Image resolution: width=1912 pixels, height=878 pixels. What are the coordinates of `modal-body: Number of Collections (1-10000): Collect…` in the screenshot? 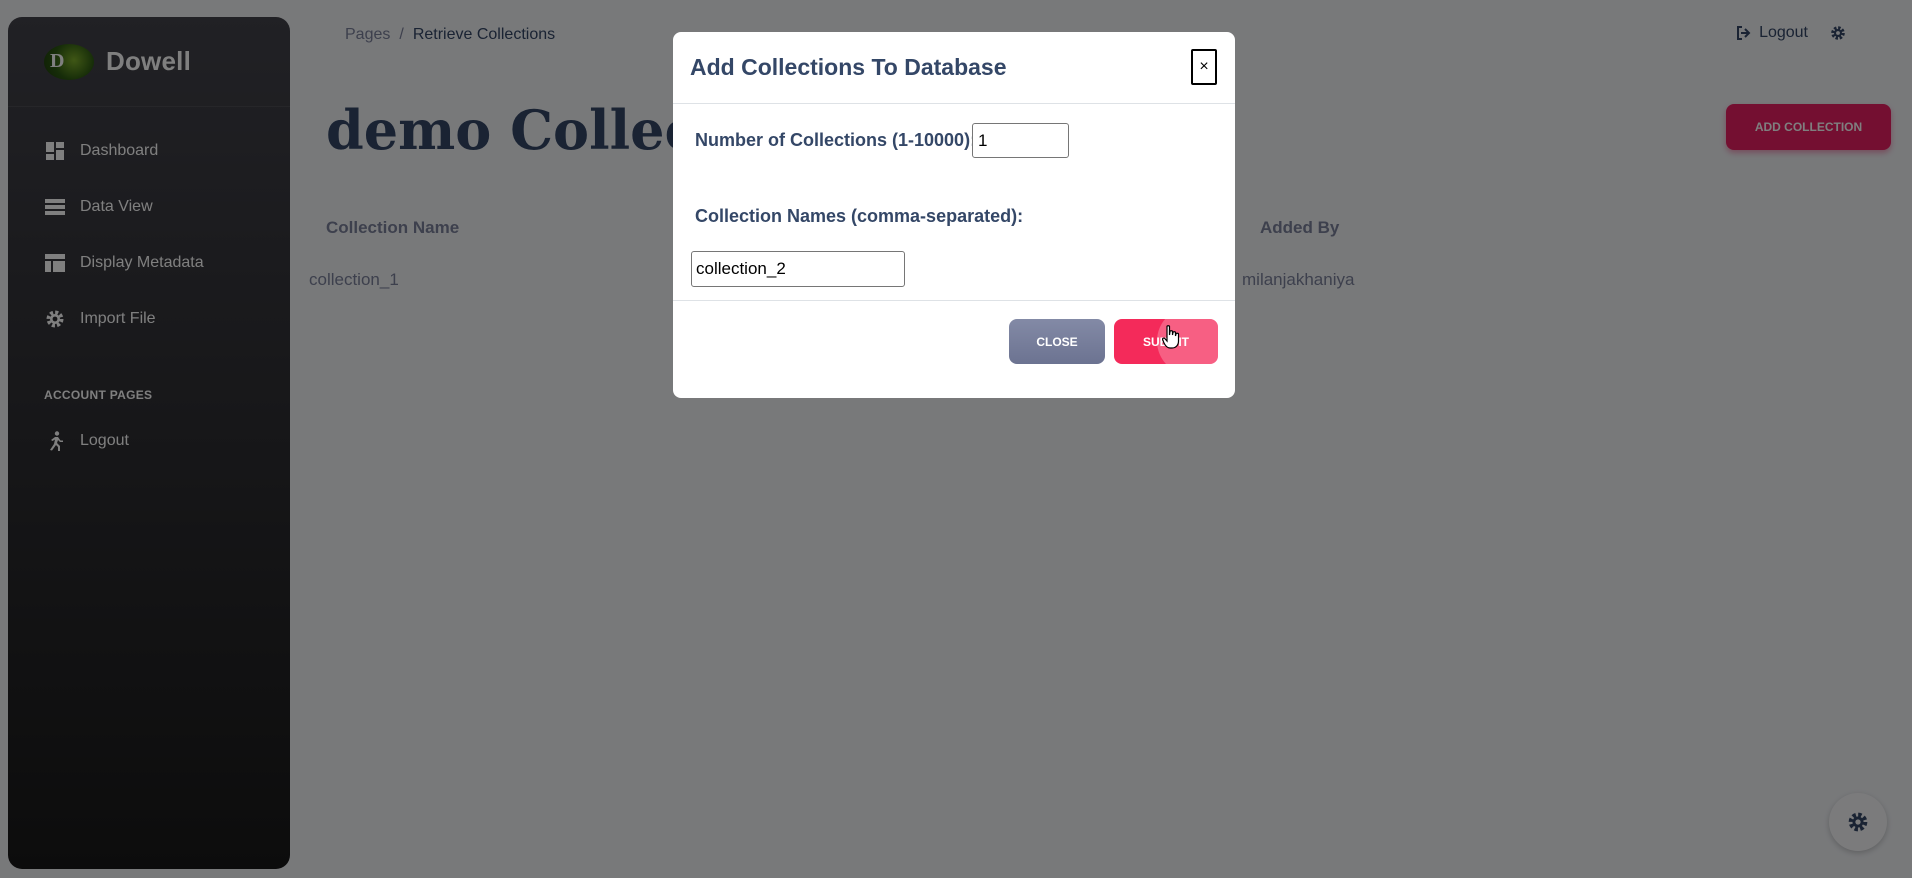 It's located at (954, 202).